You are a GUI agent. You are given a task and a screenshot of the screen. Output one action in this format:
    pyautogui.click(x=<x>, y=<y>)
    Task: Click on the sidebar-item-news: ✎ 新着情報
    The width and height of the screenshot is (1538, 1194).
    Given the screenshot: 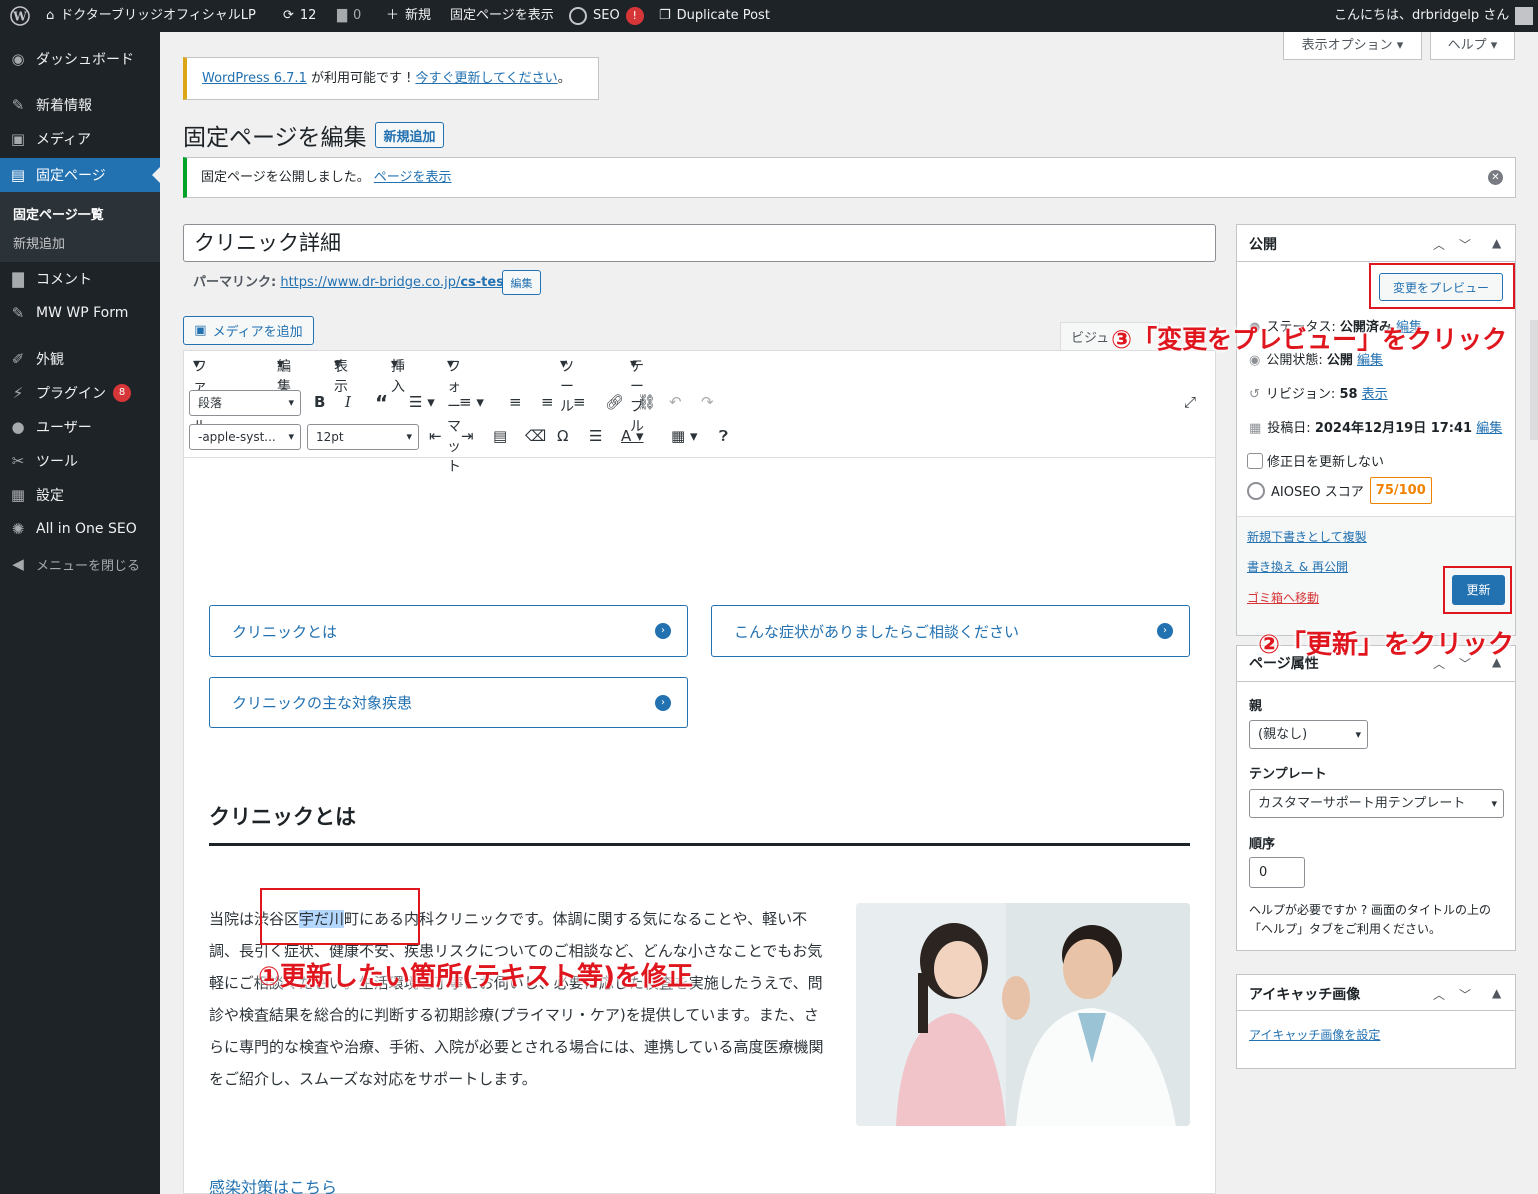 What is the action you would take?
    pyautogui.click(x=80, y=105)
    